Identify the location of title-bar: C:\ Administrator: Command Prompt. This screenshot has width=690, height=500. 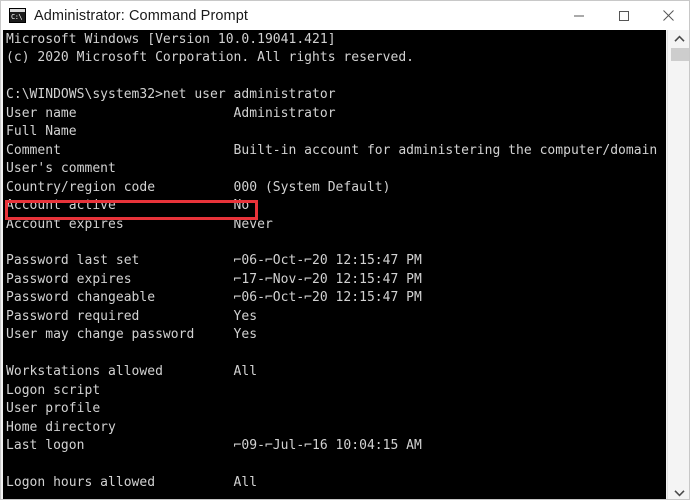
(345, 15).